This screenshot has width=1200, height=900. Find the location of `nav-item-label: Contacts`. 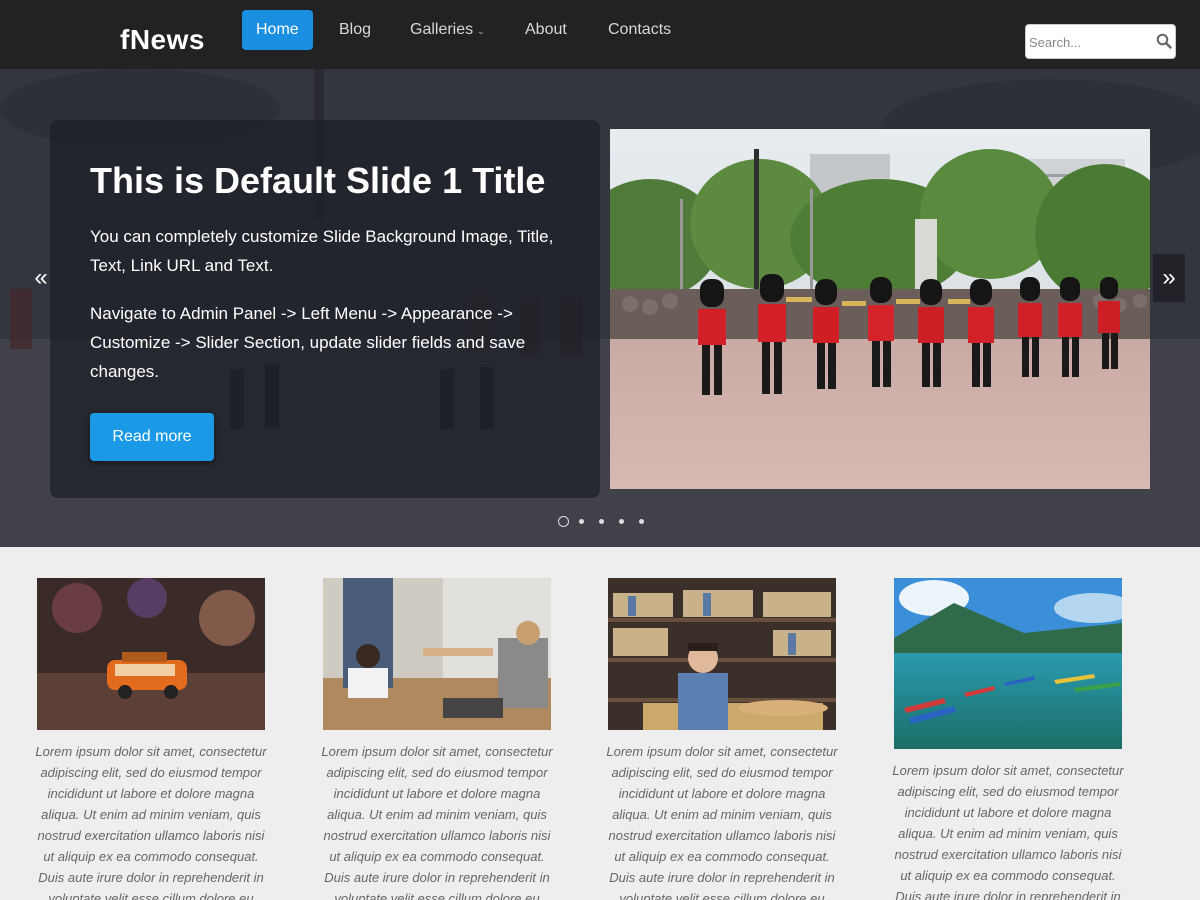

nav-item-label: Contacts is located at coordinates (640, 29).